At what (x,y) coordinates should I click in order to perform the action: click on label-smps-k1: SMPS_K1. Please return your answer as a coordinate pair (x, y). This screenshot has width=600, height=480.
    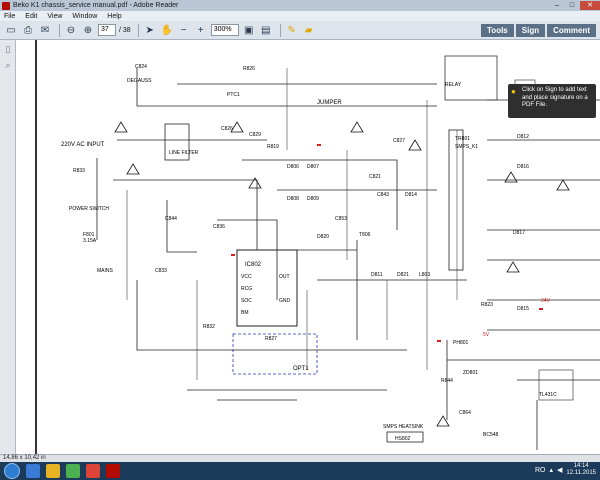
    Looking at the image, I should click on (466, 147).